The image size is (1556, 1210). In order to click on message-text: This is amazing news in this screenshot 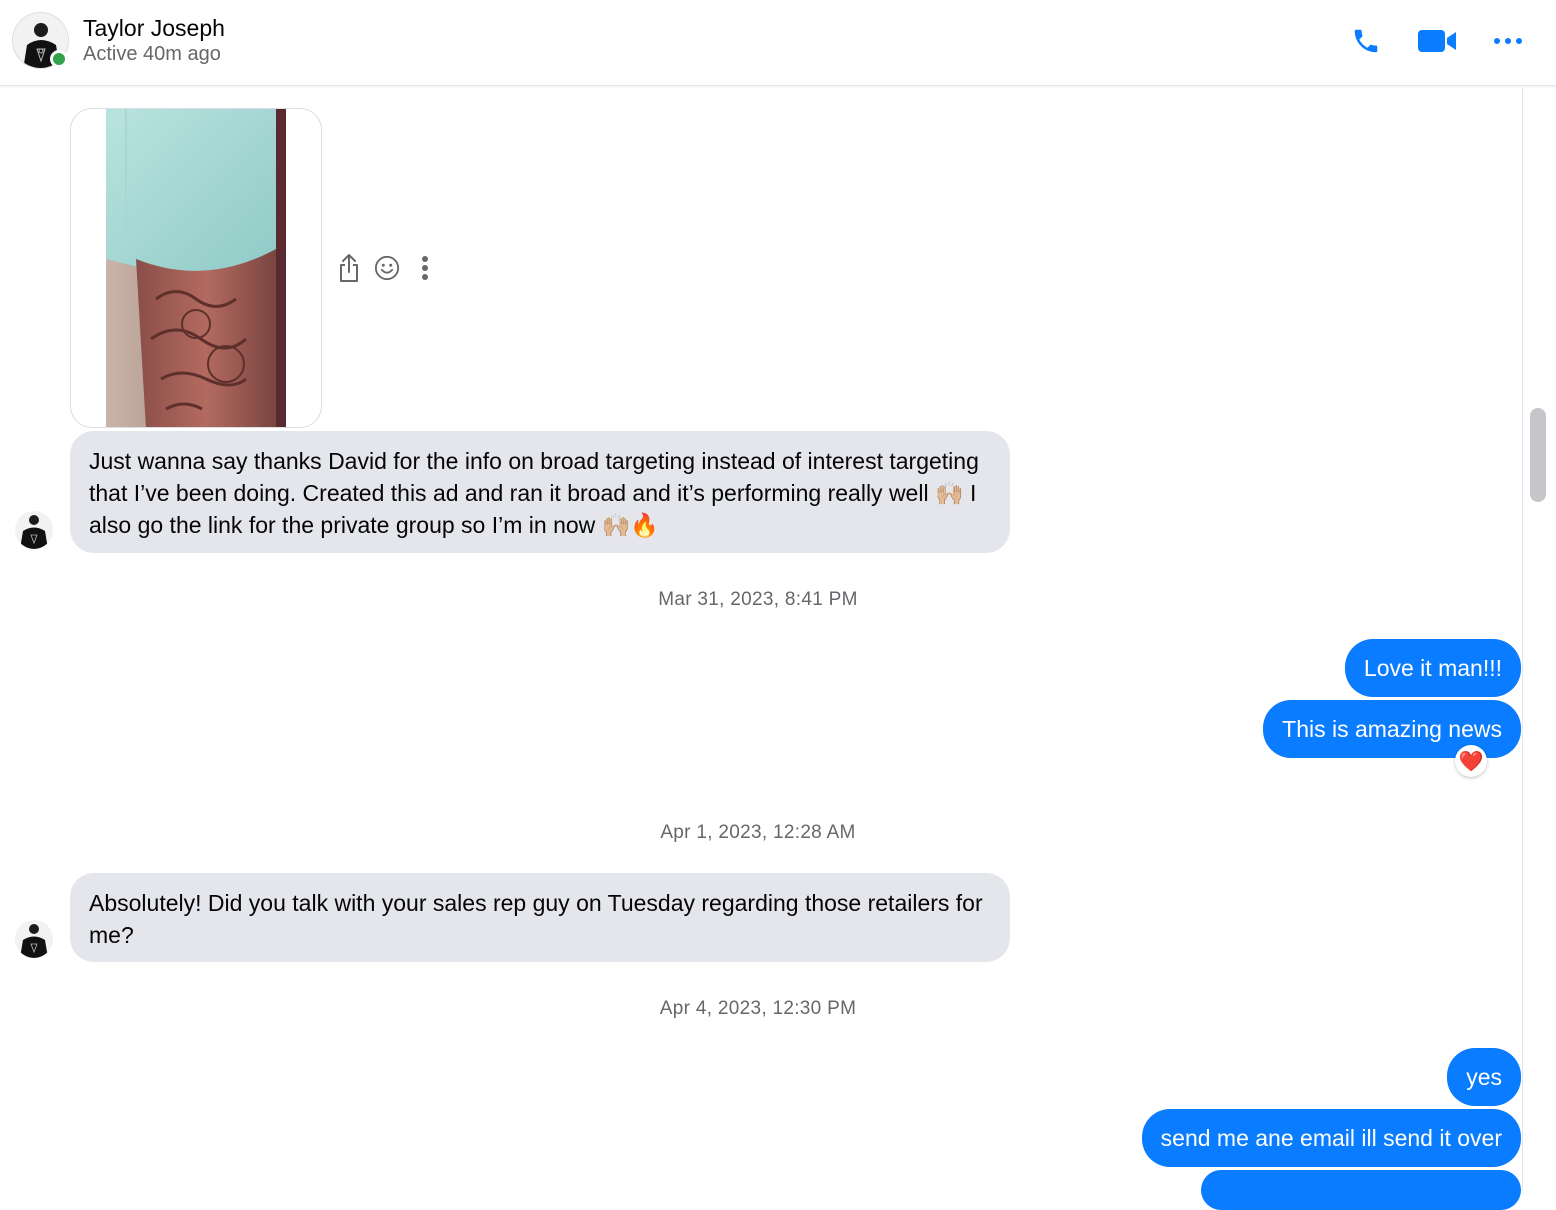, I will do `click(1392, 729)`.